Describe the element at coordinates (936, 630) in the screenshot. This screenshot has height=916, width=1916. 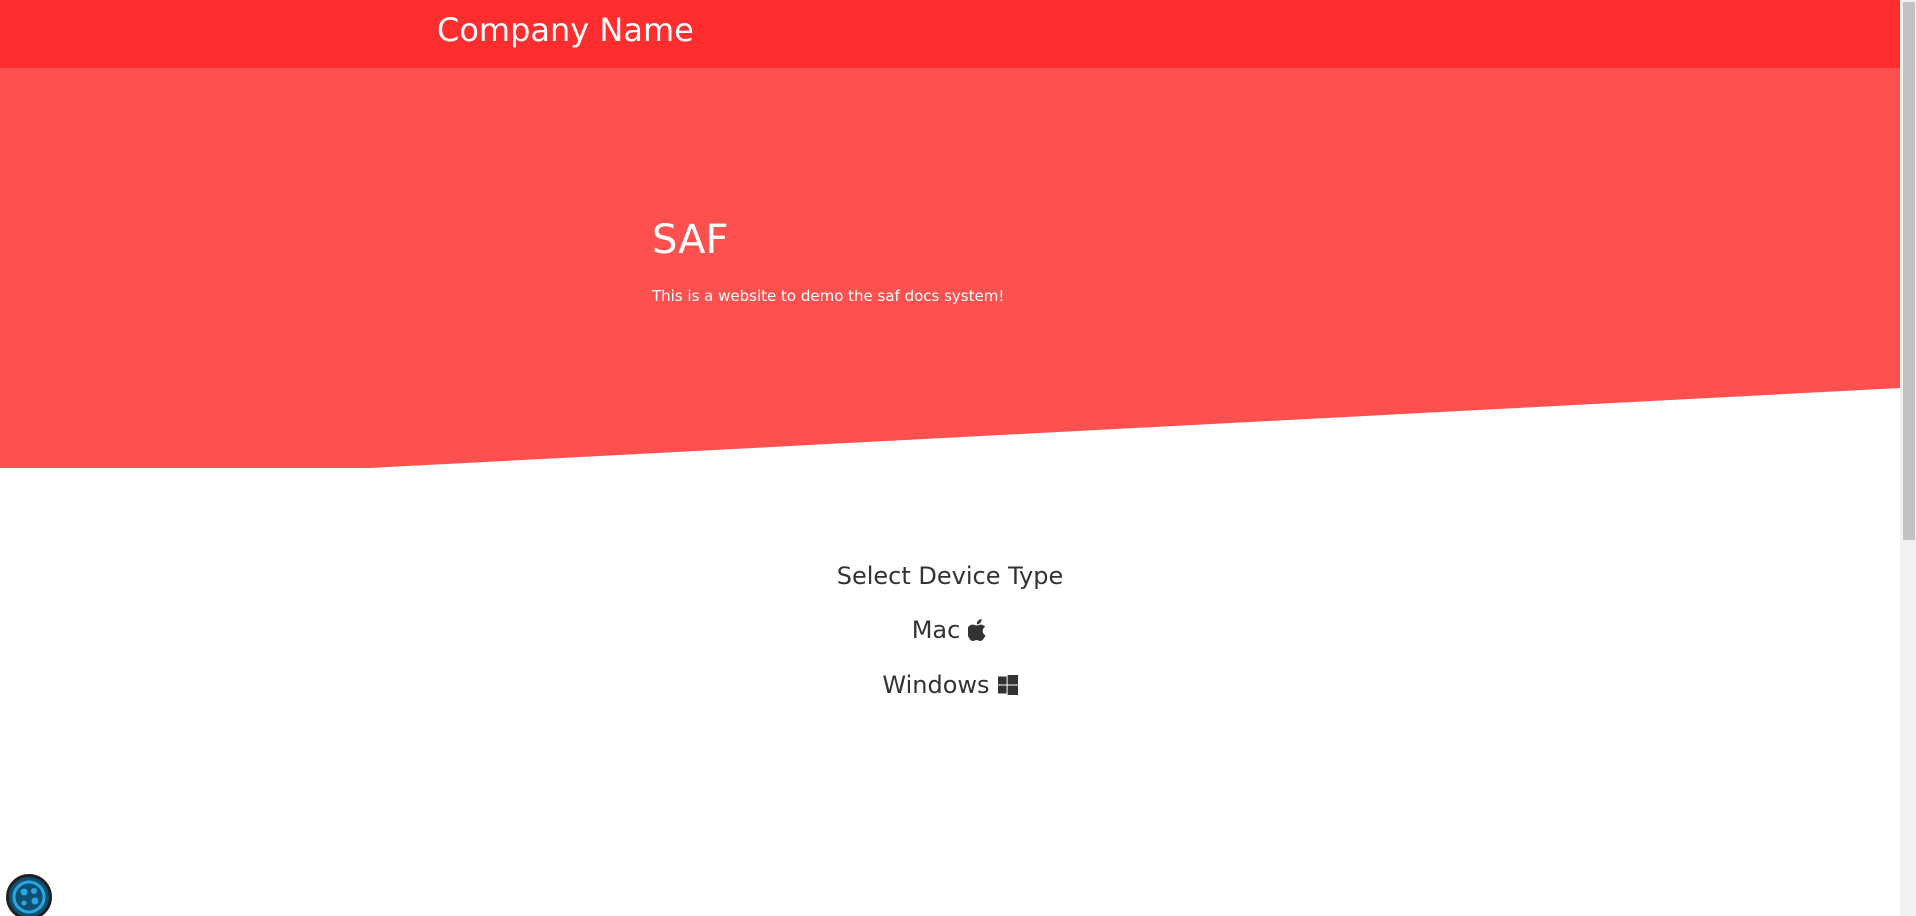
I see `mac-option-label: Mac` at that location.